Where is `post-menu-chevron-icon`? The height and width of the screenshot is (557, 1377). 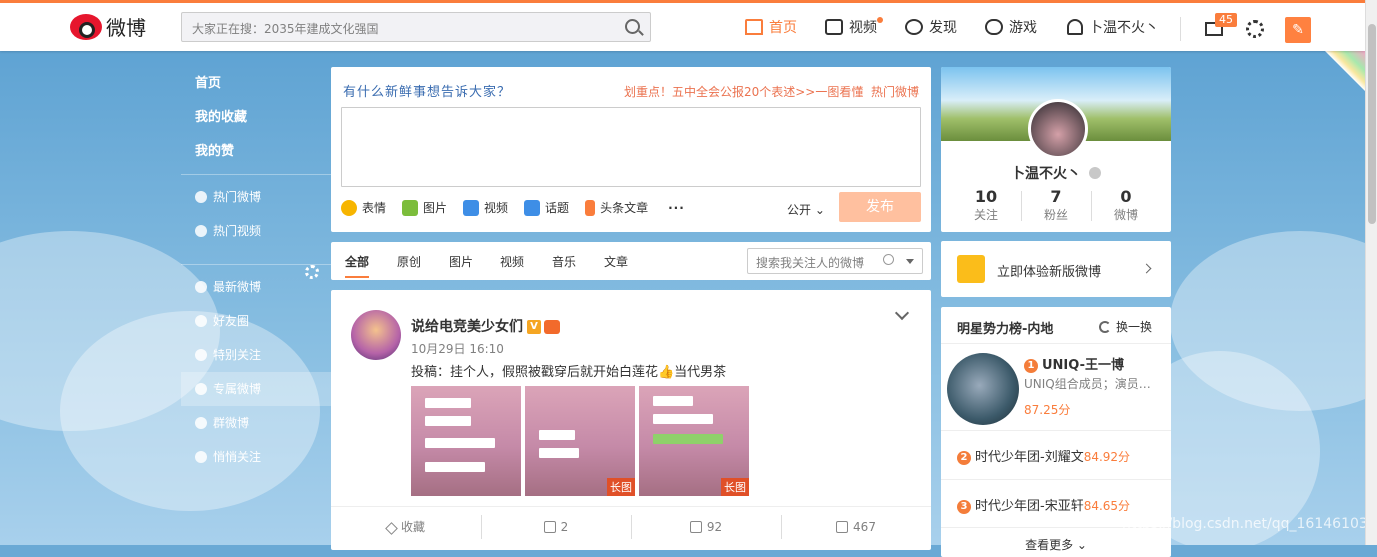 post-menu-chevron-icon is located at coordinates (902, 313).